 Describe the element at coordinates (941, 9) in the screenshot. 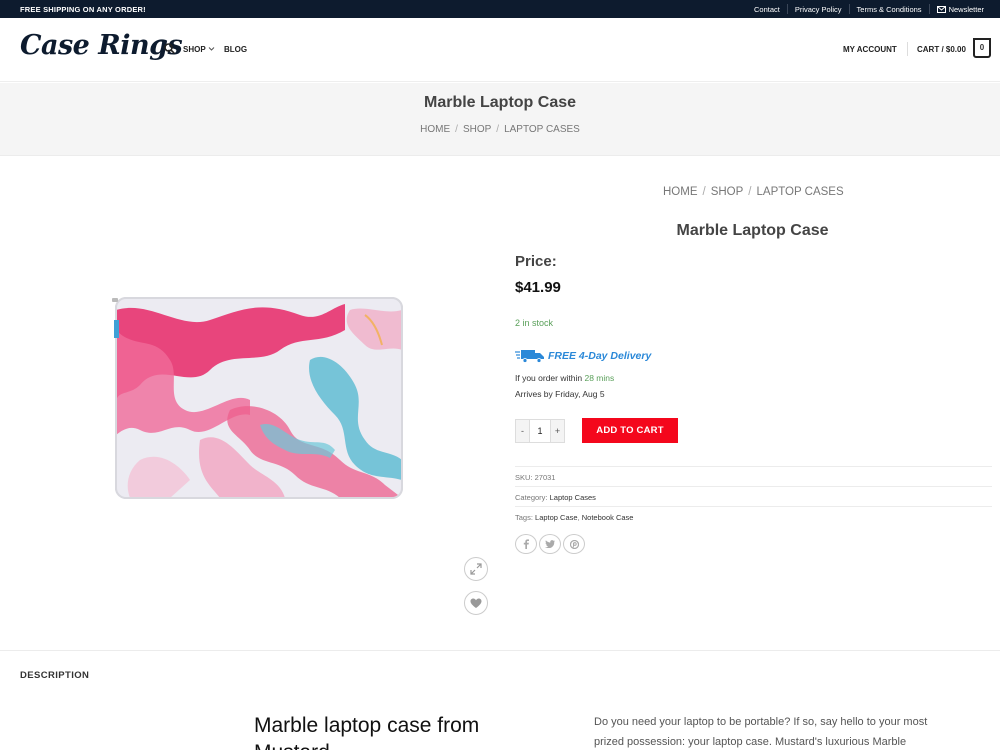

I see `envelope-icon` at that location.